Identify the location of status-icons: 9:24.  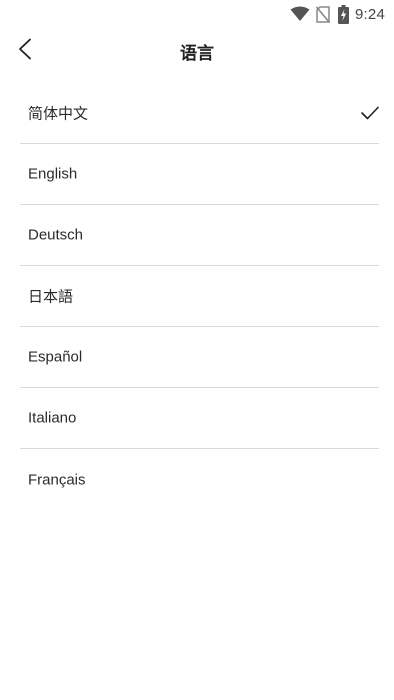
(337, 14).